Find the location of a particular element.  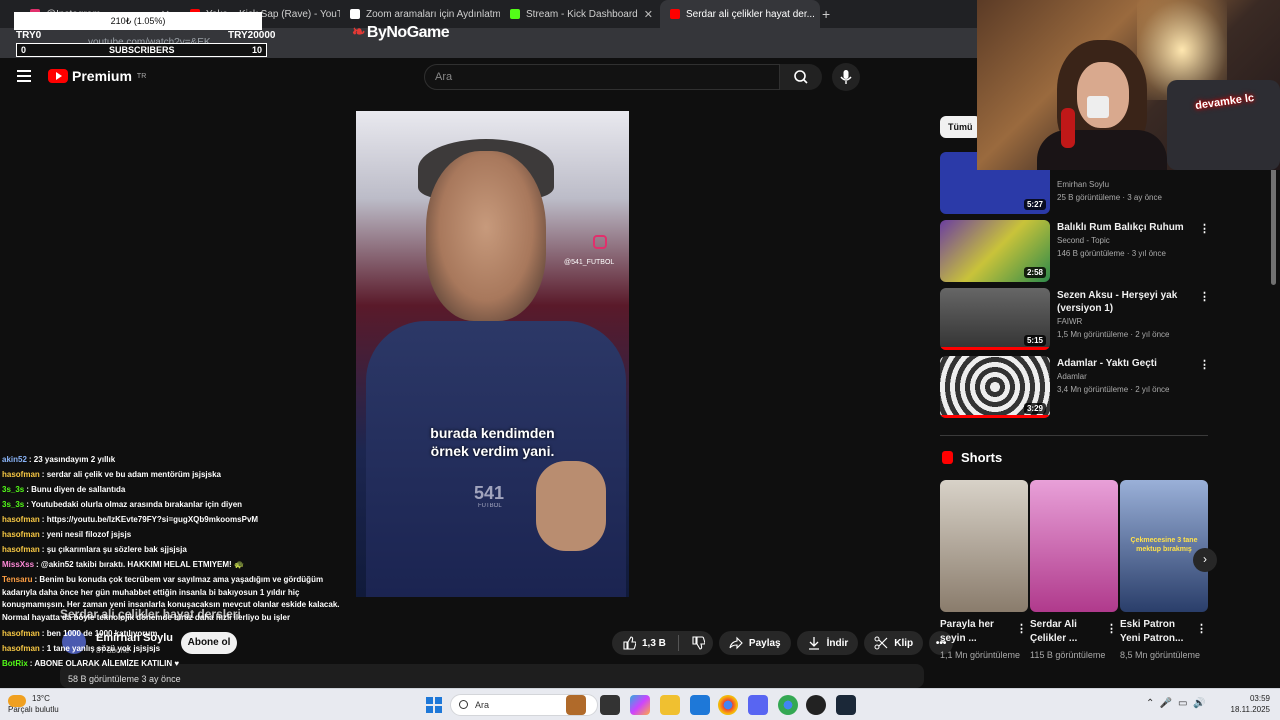

steam-icon is located at coordinates (846, 705).